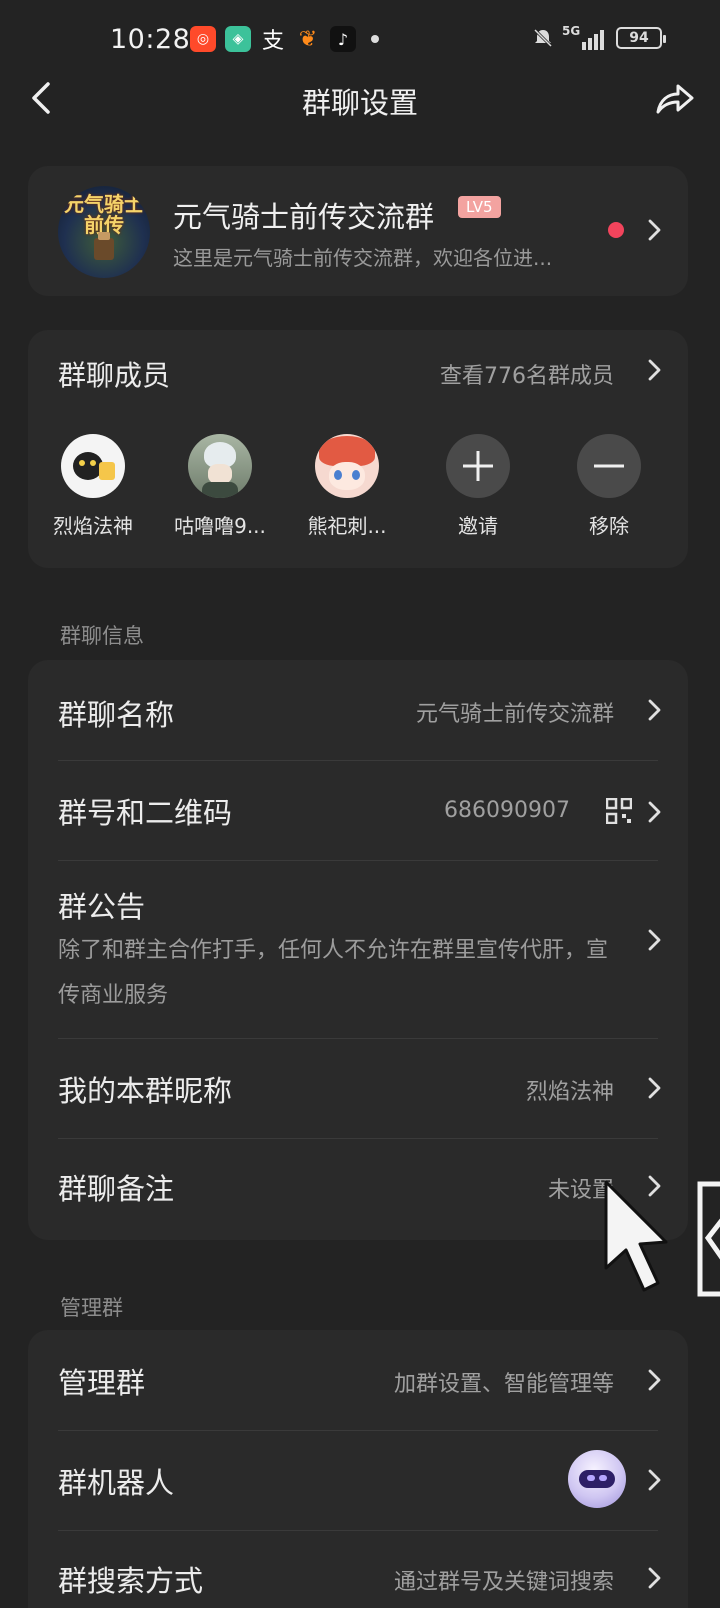 Image resolution: width=720 pixels, height=1608 pixels. I want to click on row-title: 群聊备注, so click(116, 1189).